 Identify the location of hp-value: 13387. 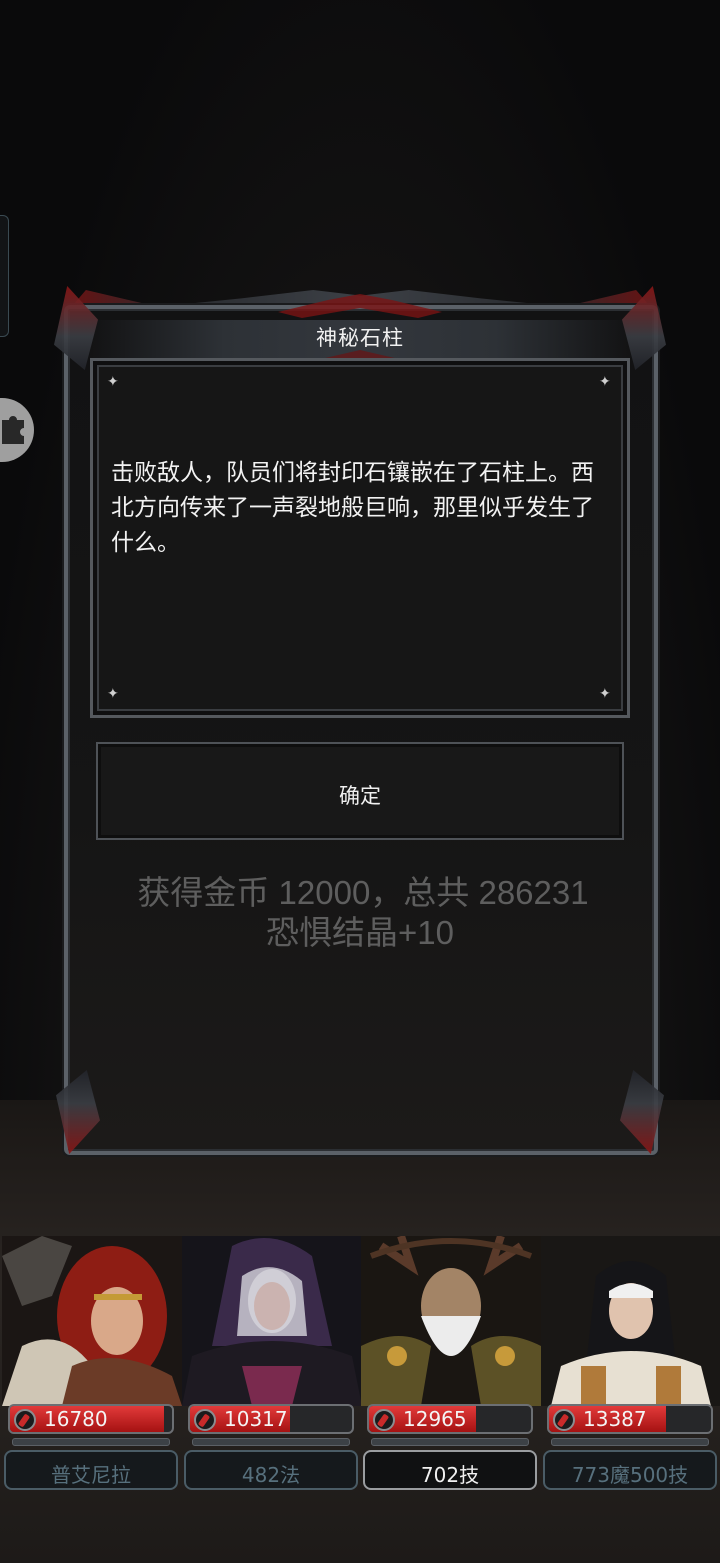
(615, 1419).